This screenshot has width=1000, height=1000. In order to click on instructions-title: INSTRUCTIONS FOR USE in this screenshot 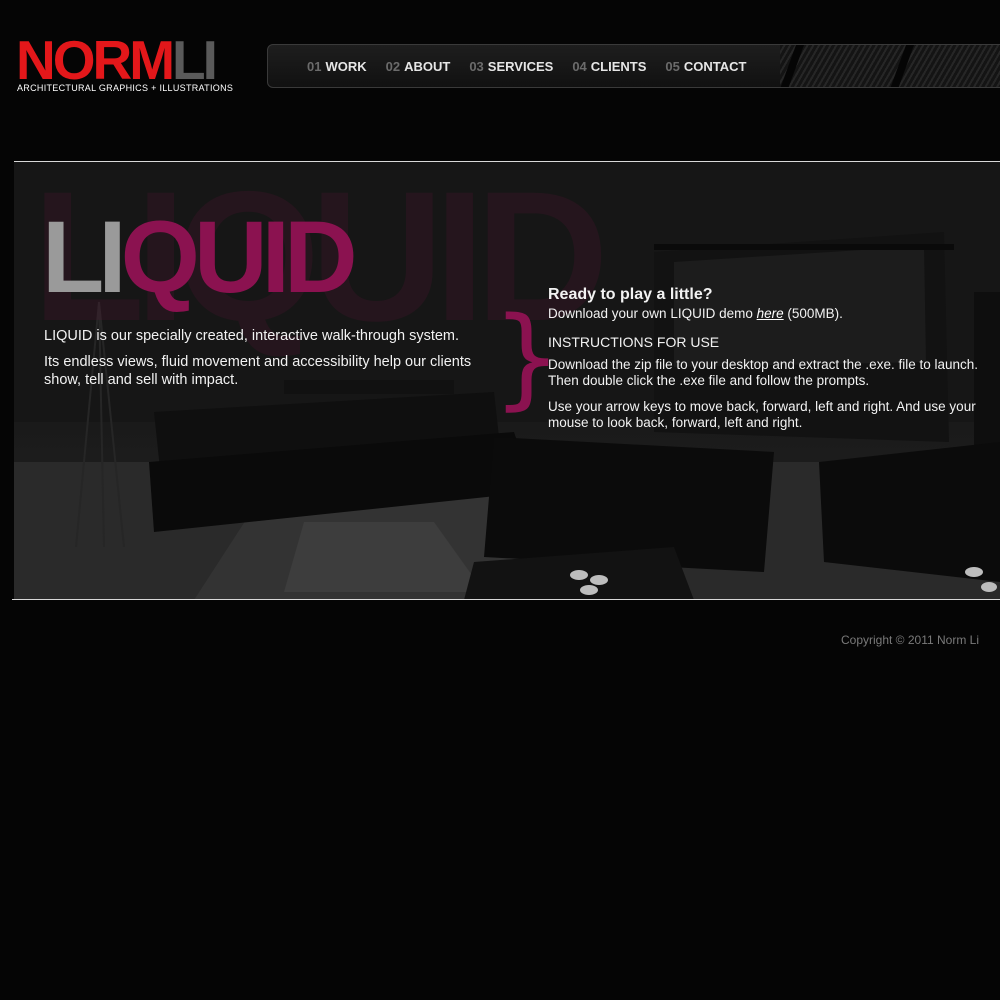, I will do `click(634, 342)`.